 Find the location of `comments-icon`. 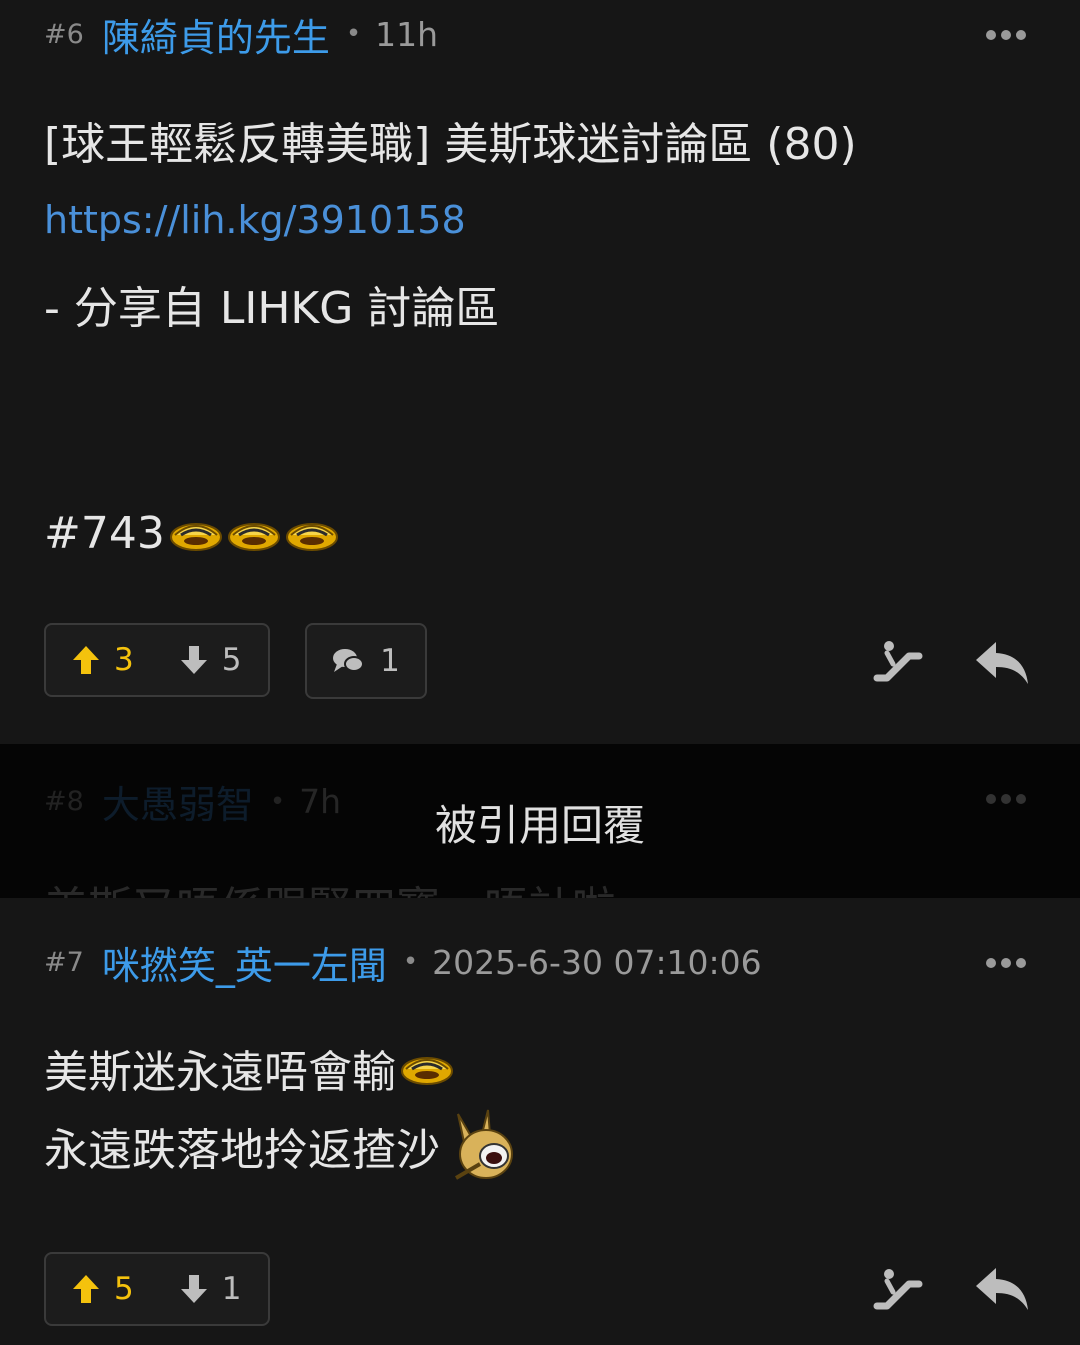

comments-icon is located at coordinates (349, 660).